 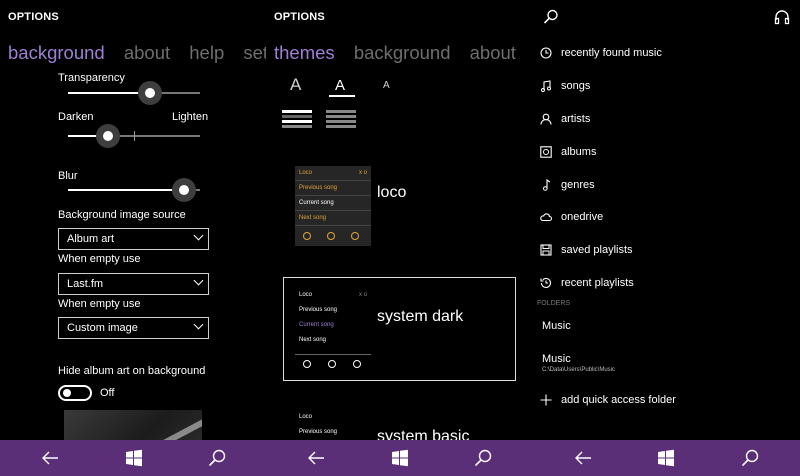 What do you see at coordinates (122, 215) in the screenshot?
I see `bg-source-label: Background image source` at bounding box center [122, 215].